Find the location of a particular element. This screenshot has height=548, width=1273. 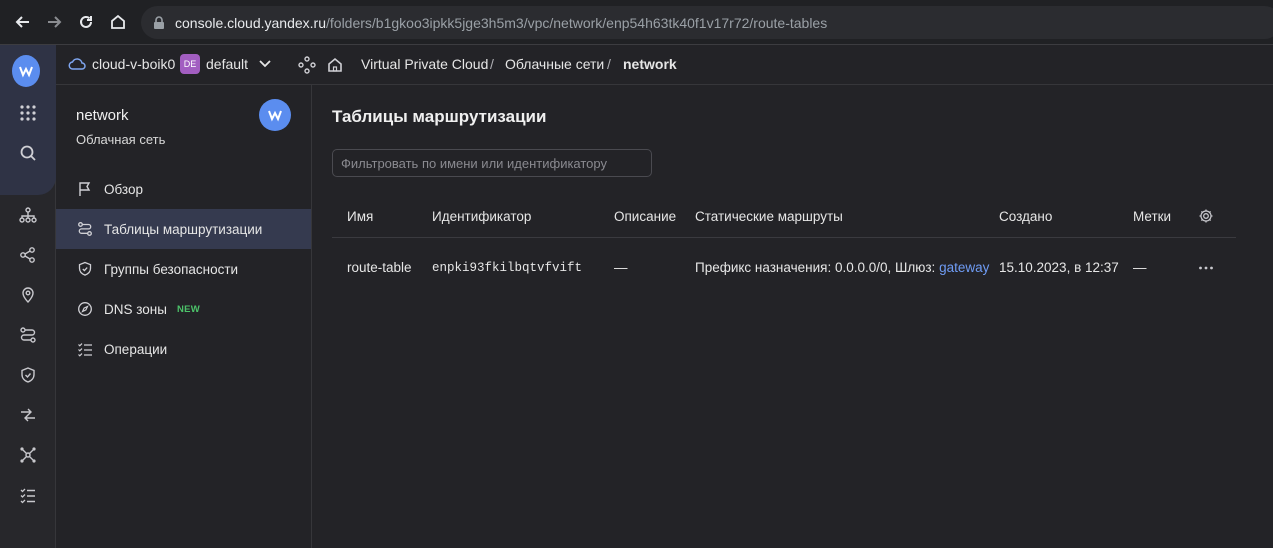

forward-arrow-icon is located at coordinates (54, 22).